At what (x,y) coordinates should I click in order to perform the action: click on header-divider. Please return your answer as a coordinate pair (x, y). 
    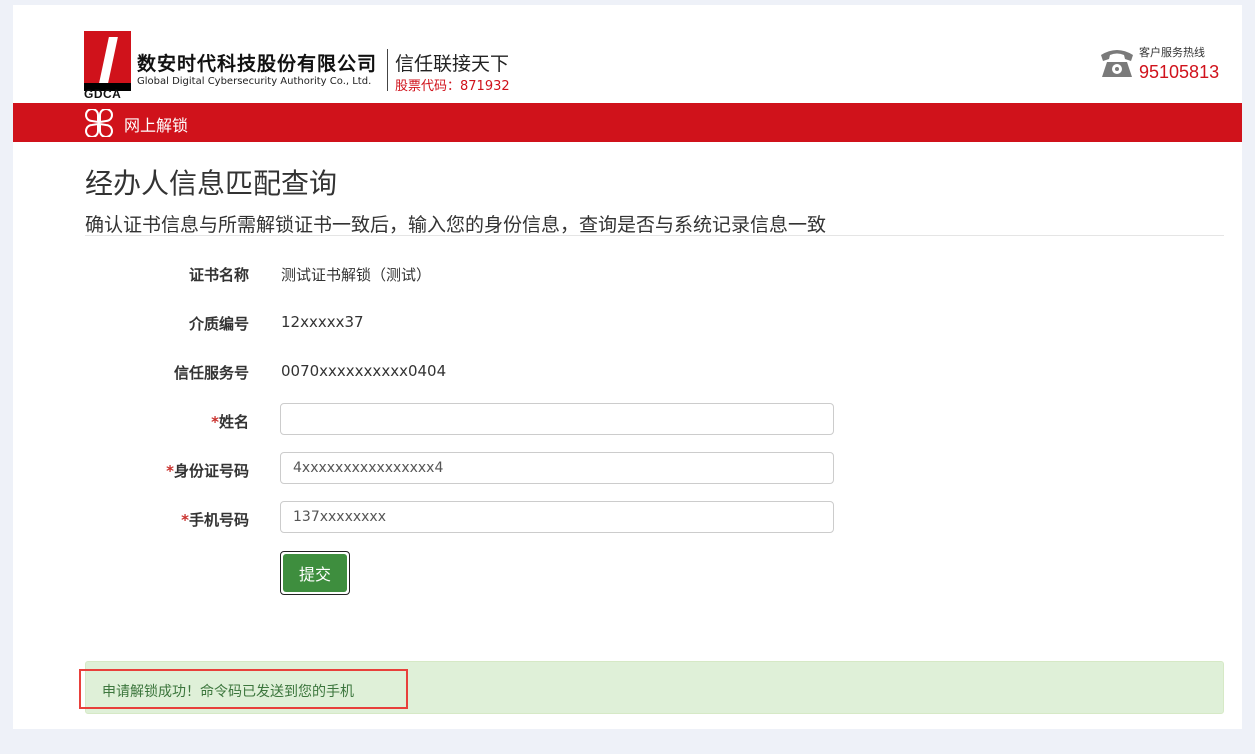
    Looking at the image, I should click on (387, 70).